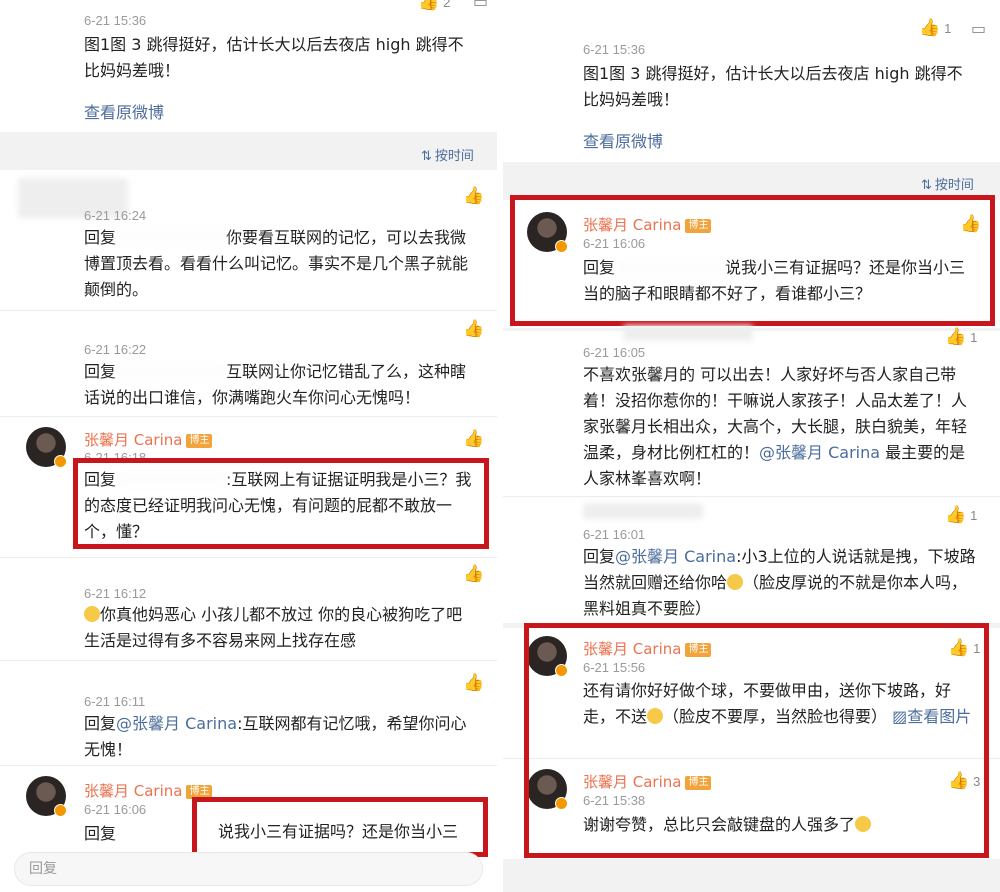  I want to click on commenter-name: 张馨月 Carina 博主, so click(148, 439).